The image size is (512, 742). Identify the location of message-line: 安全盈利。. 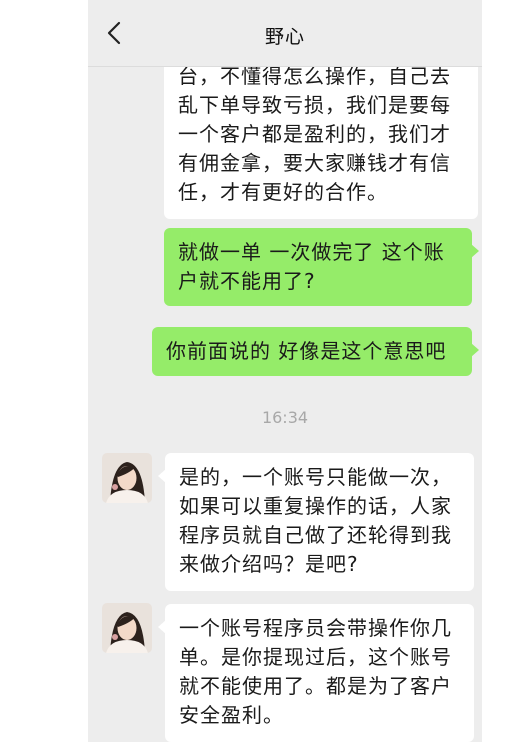
(231, 715).